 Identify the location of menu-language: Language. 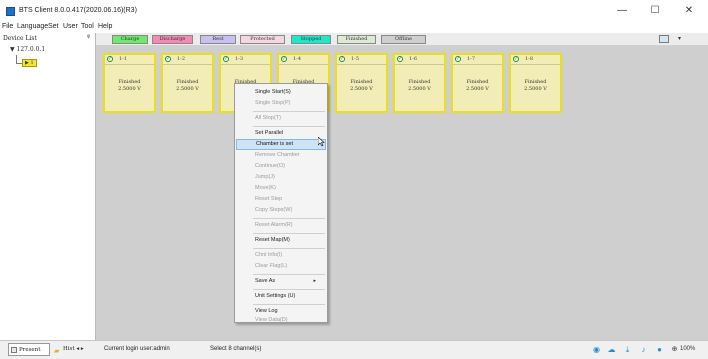
(32, 26).